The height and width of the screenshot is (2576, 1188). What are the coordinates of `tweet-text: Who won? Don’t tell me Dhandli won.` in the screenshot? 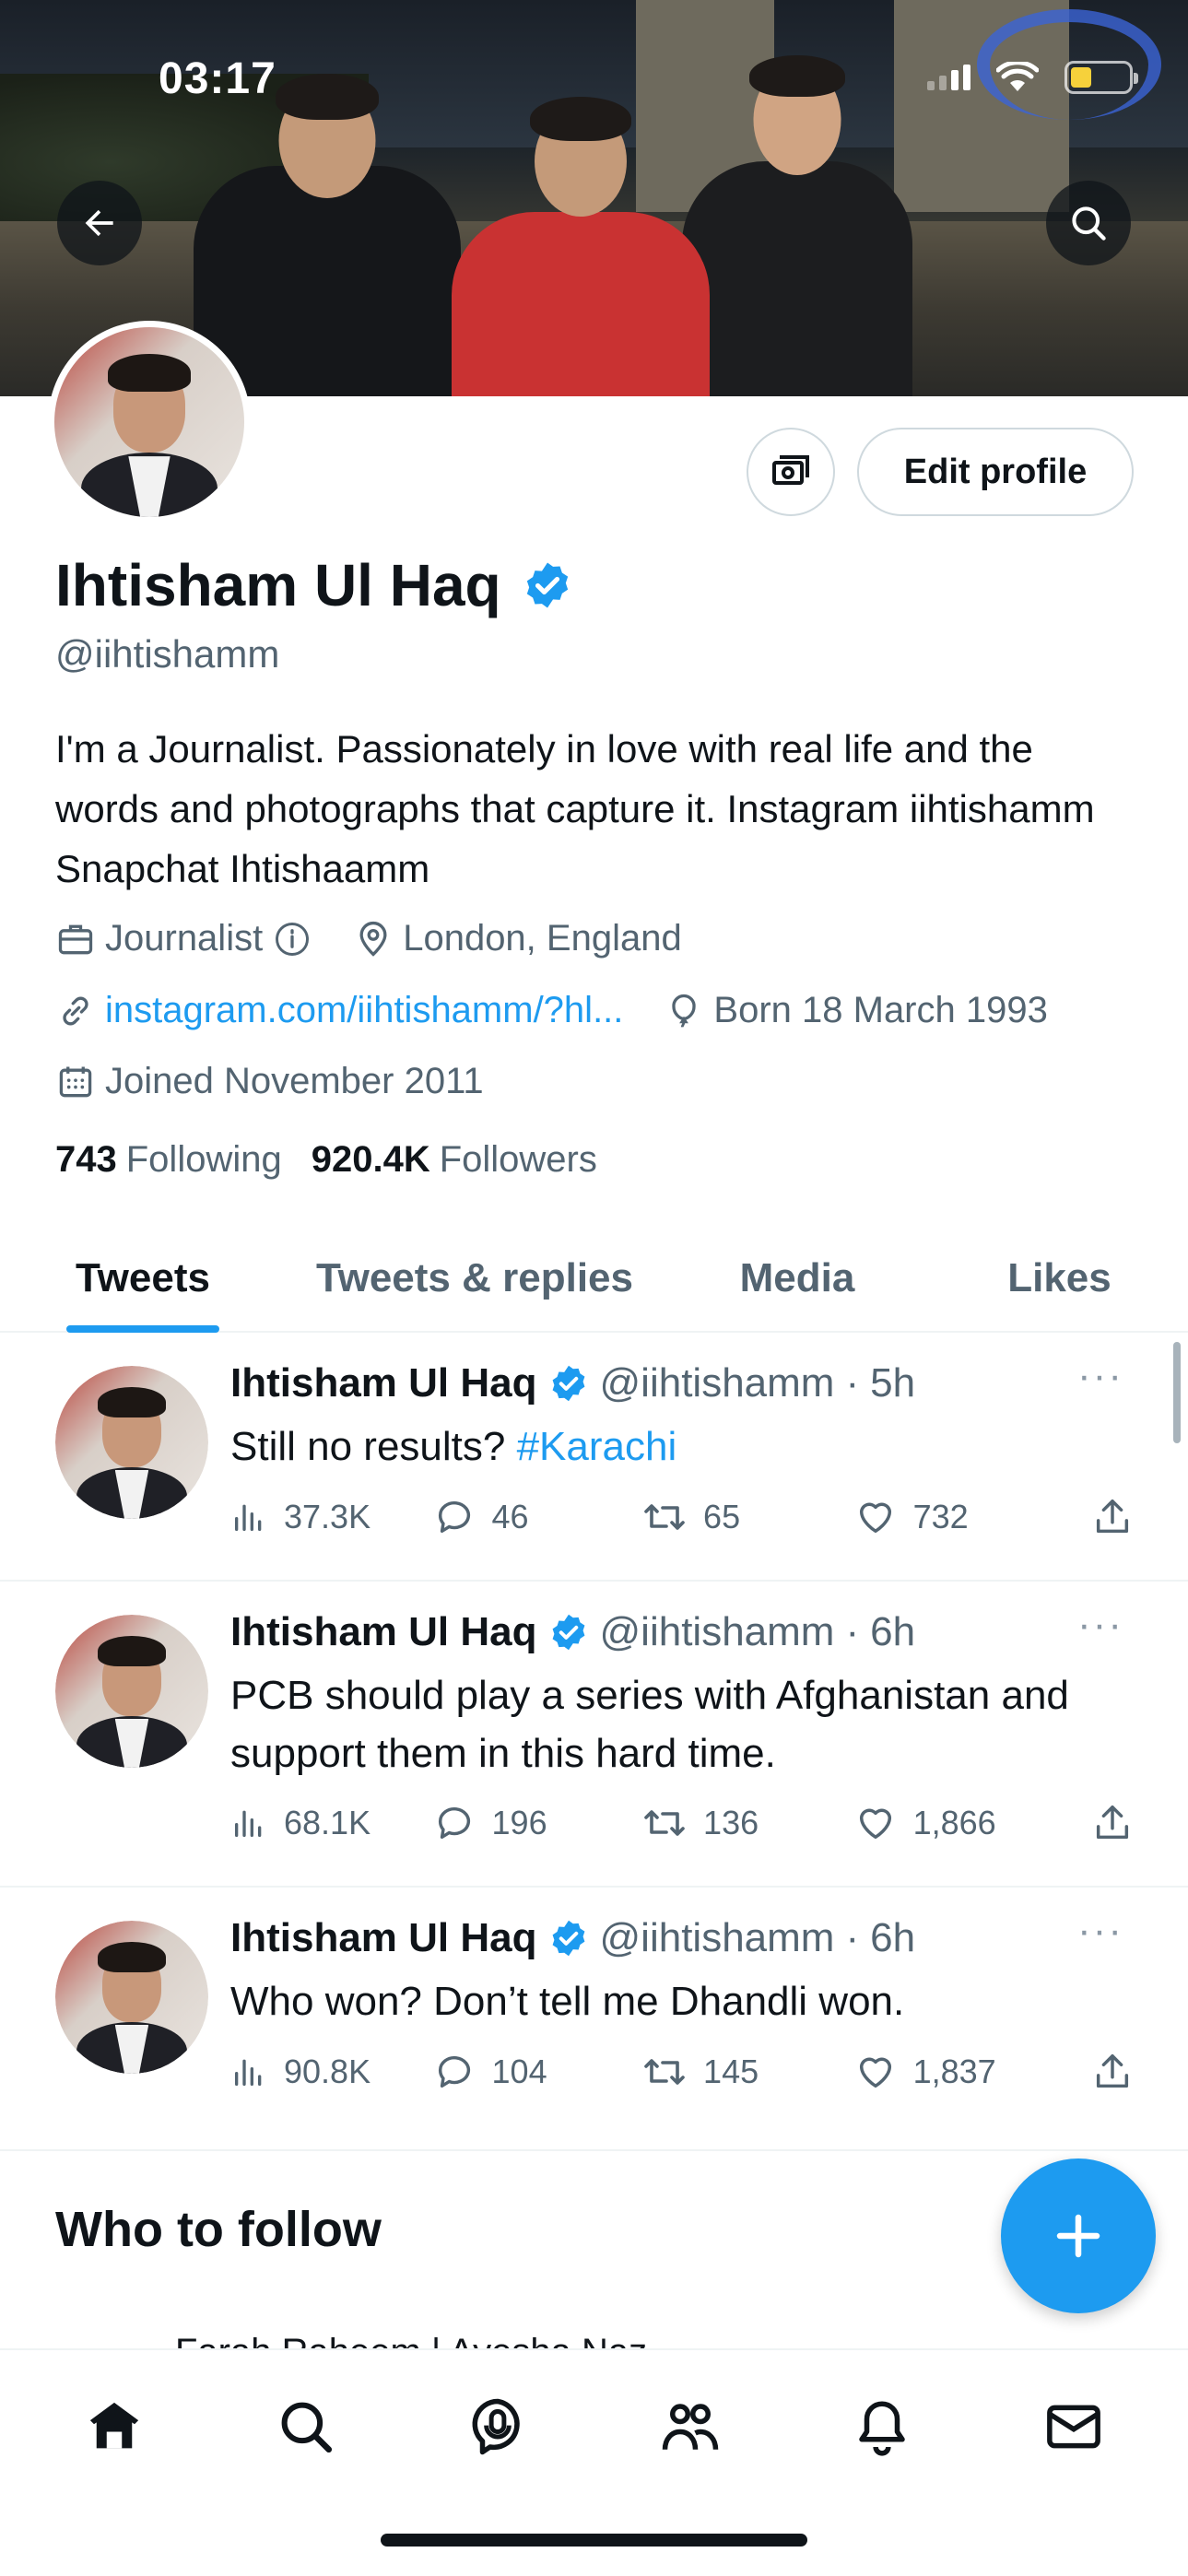 It's located at (682, 2001).